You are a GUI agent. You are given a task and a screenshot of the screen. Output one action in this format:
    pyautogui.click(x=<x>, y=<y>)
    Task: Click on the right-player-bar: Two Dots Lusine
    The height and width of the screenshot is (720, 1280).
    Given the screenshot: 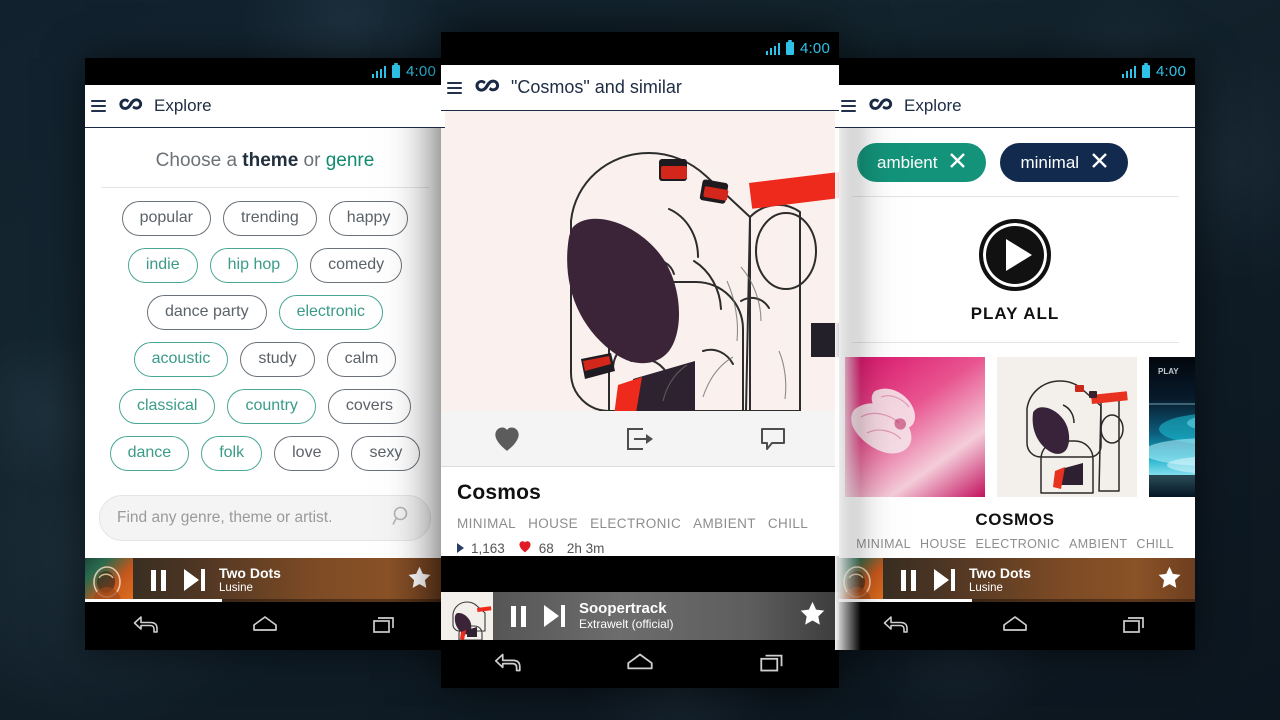 What is the action you would take?
    pyautogui.click(x=1015, y=580)
    